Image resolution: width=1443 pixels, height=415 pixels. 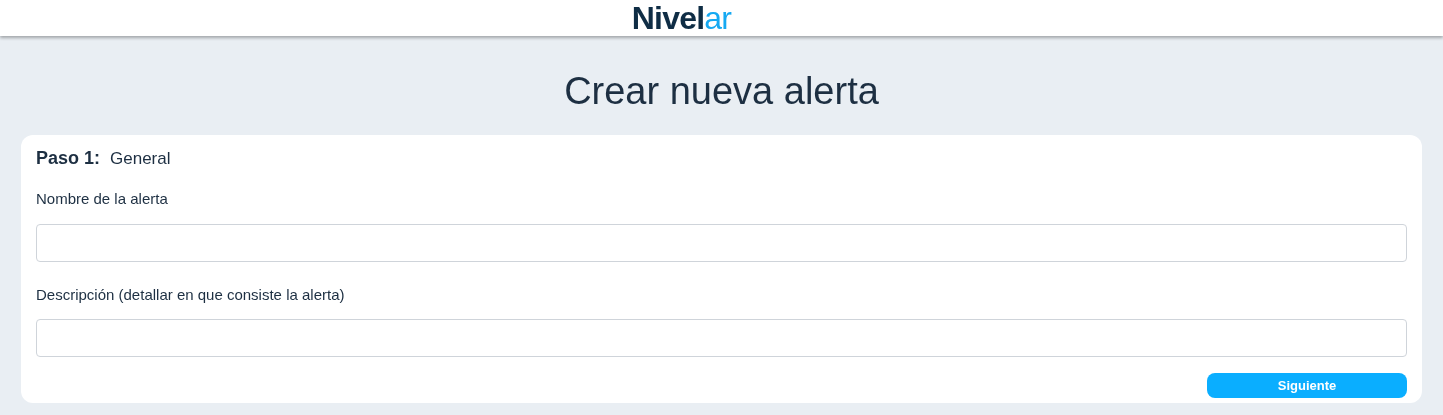 What do you see at coordinates (681, 18) in the screenshot?
I see `logo: Nivelar` at bounding box center [681, 18].